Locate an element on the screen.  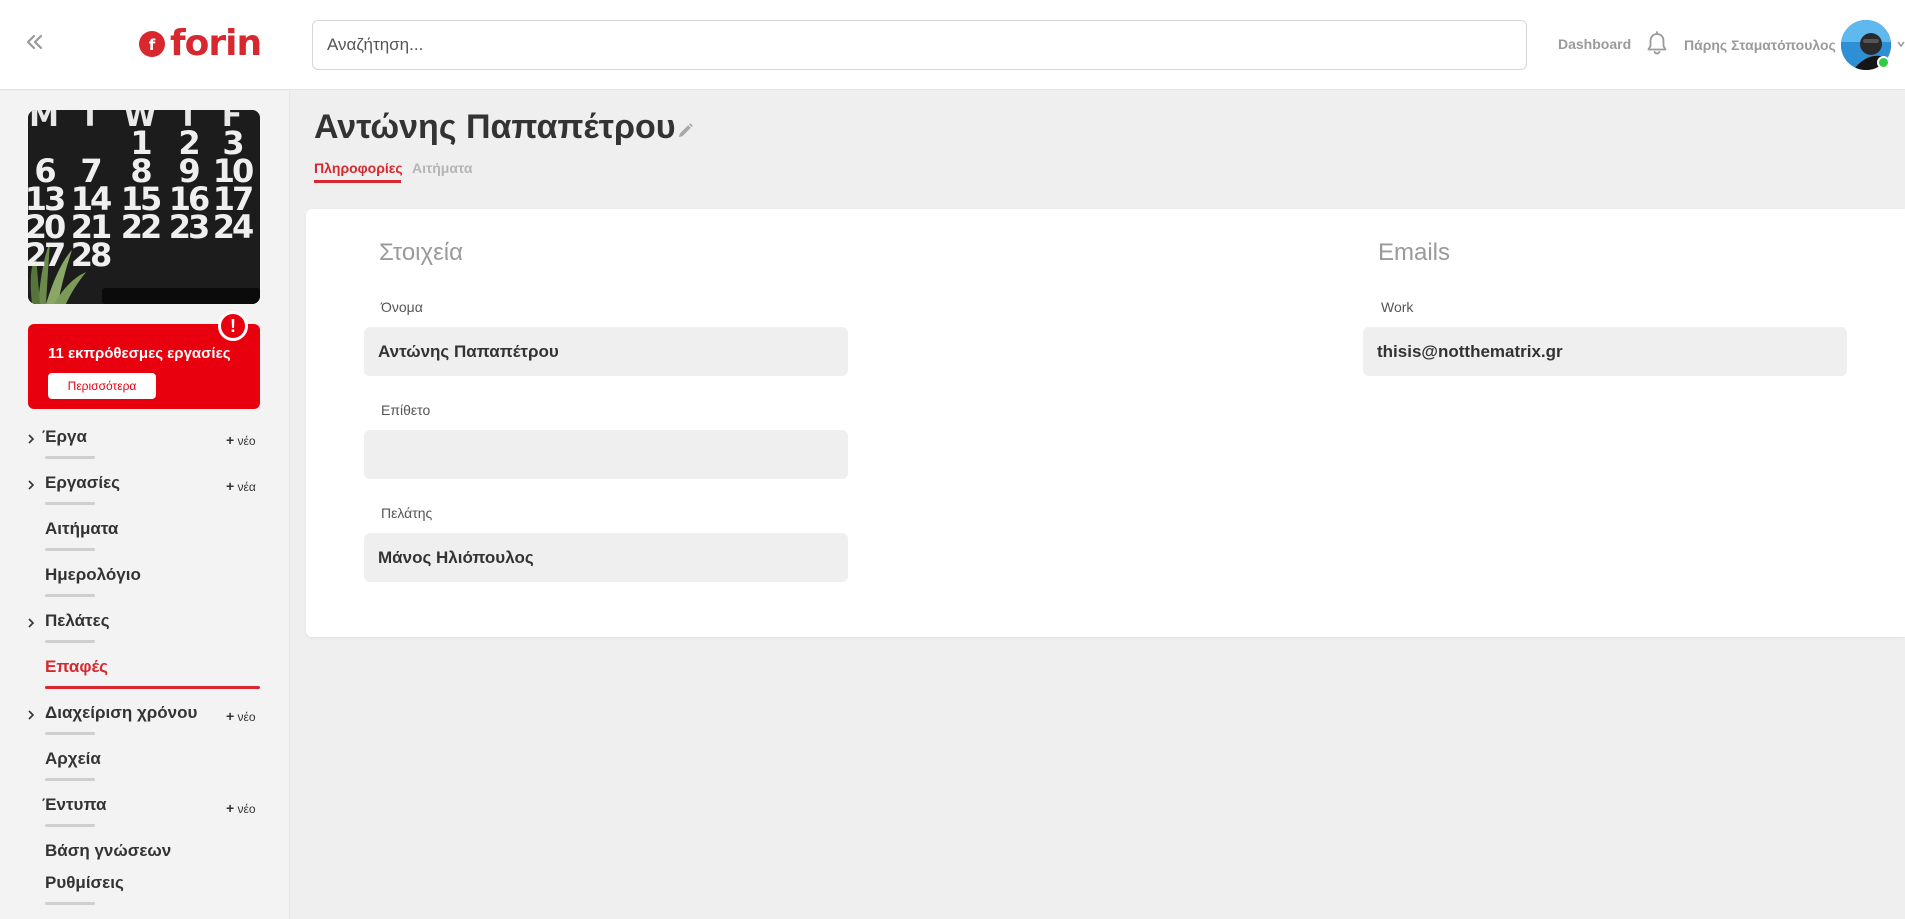
calendar-photo-graphic: MTWTF 1 2 36 7 8 9 1013 14 15 16 1720 21 22 23 2427 28 is located at coordinates (144, 207).